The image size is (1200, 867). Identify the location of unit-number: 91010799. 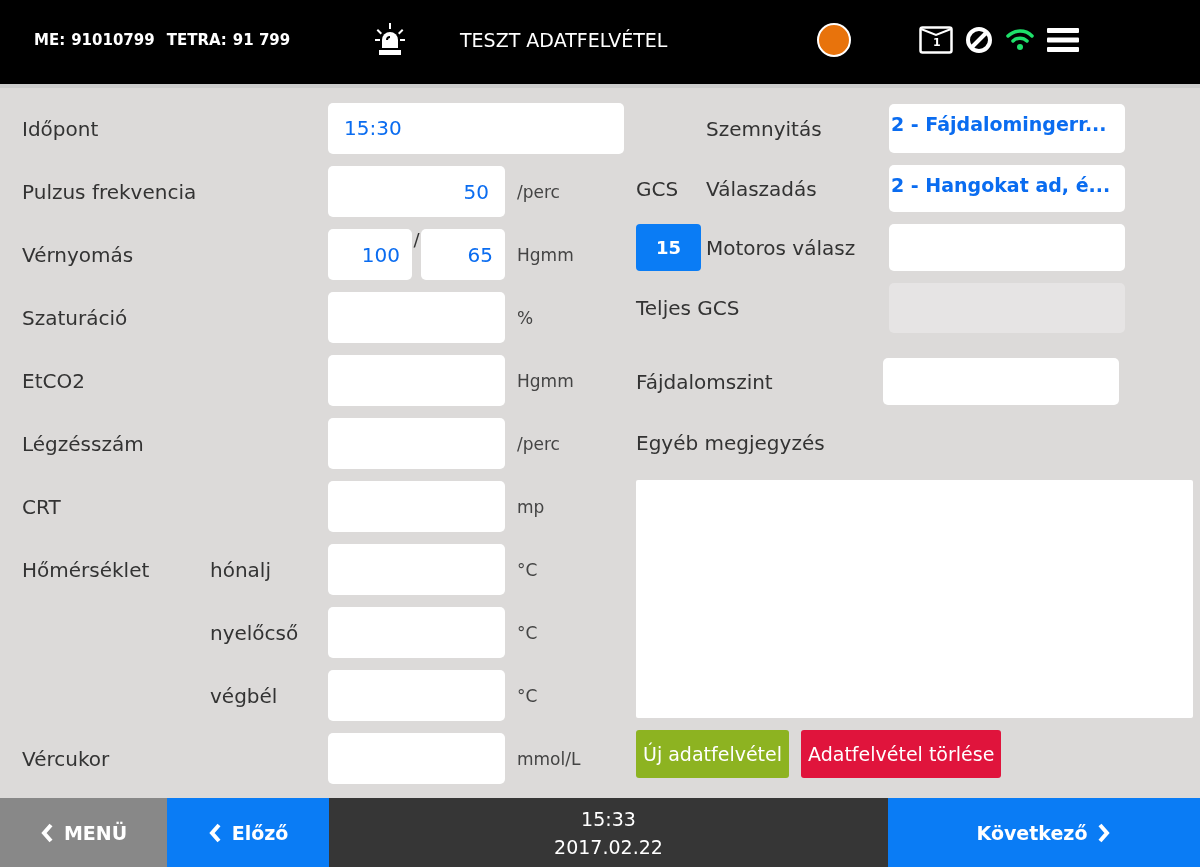
(113, 40).